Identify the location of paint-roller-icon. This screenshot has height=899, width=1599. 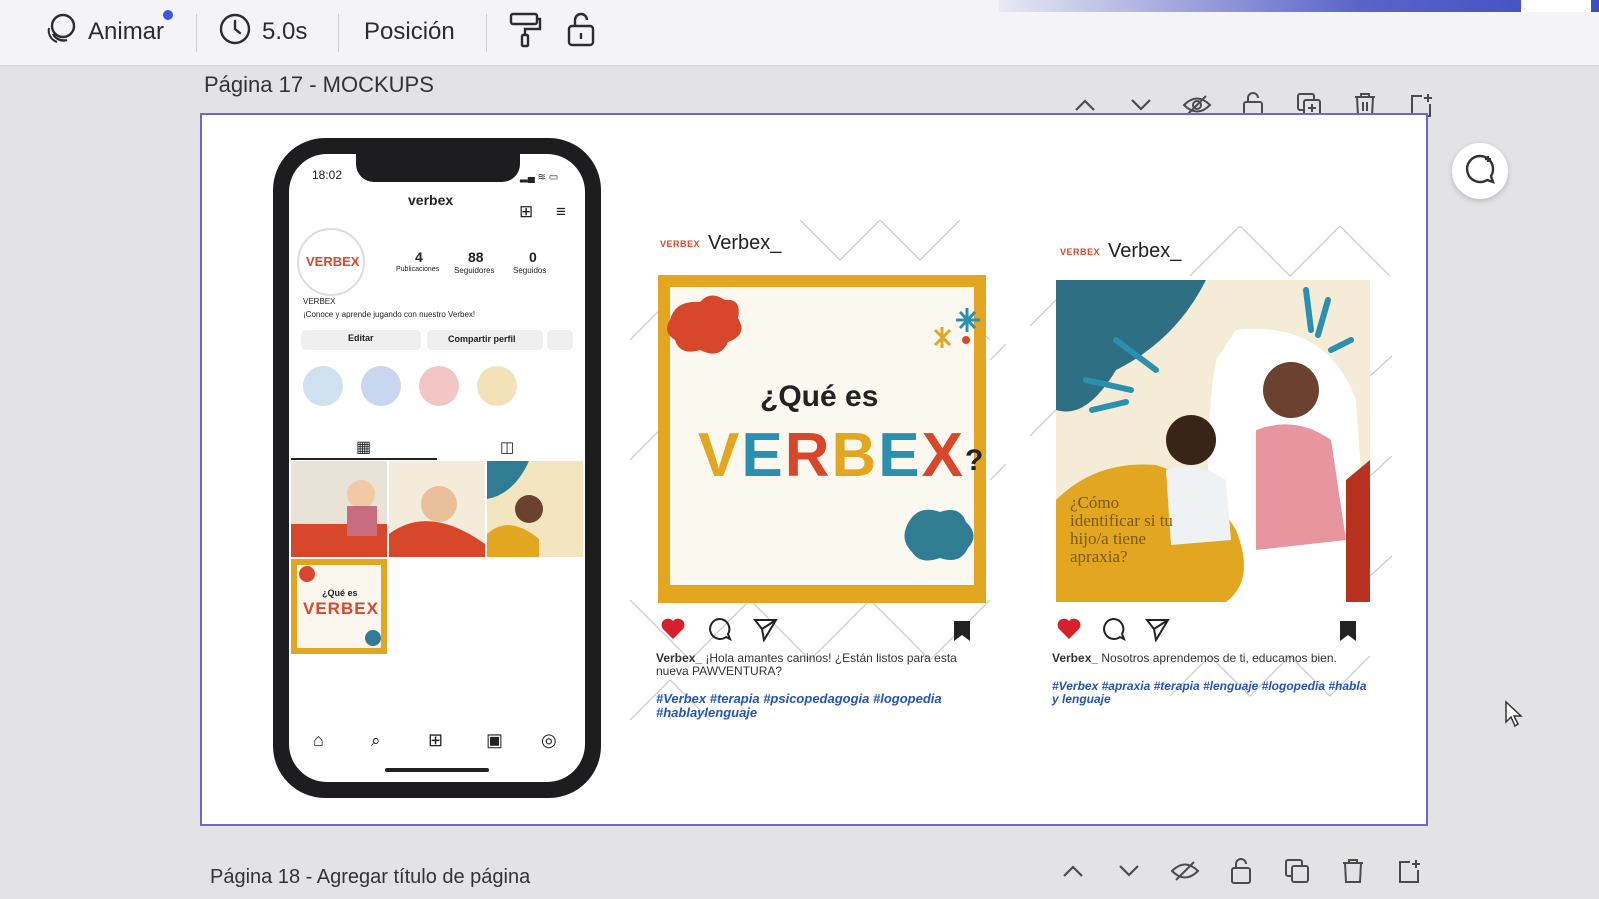
(525, 32).